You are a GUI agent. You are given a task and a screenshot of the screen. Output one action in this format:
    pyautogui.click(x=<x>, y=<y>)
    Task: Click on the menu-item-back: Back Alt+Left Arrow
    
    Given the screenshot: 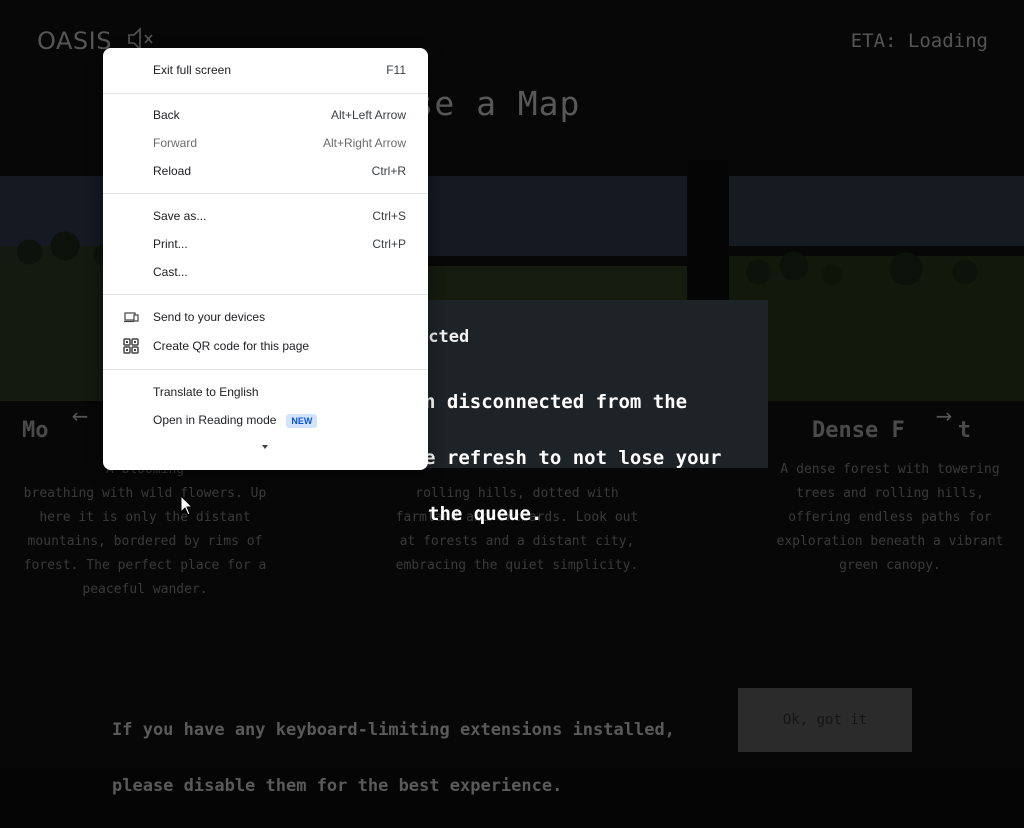 What is the action you would take?
    pyautogui.click(x=265, y=115)
    